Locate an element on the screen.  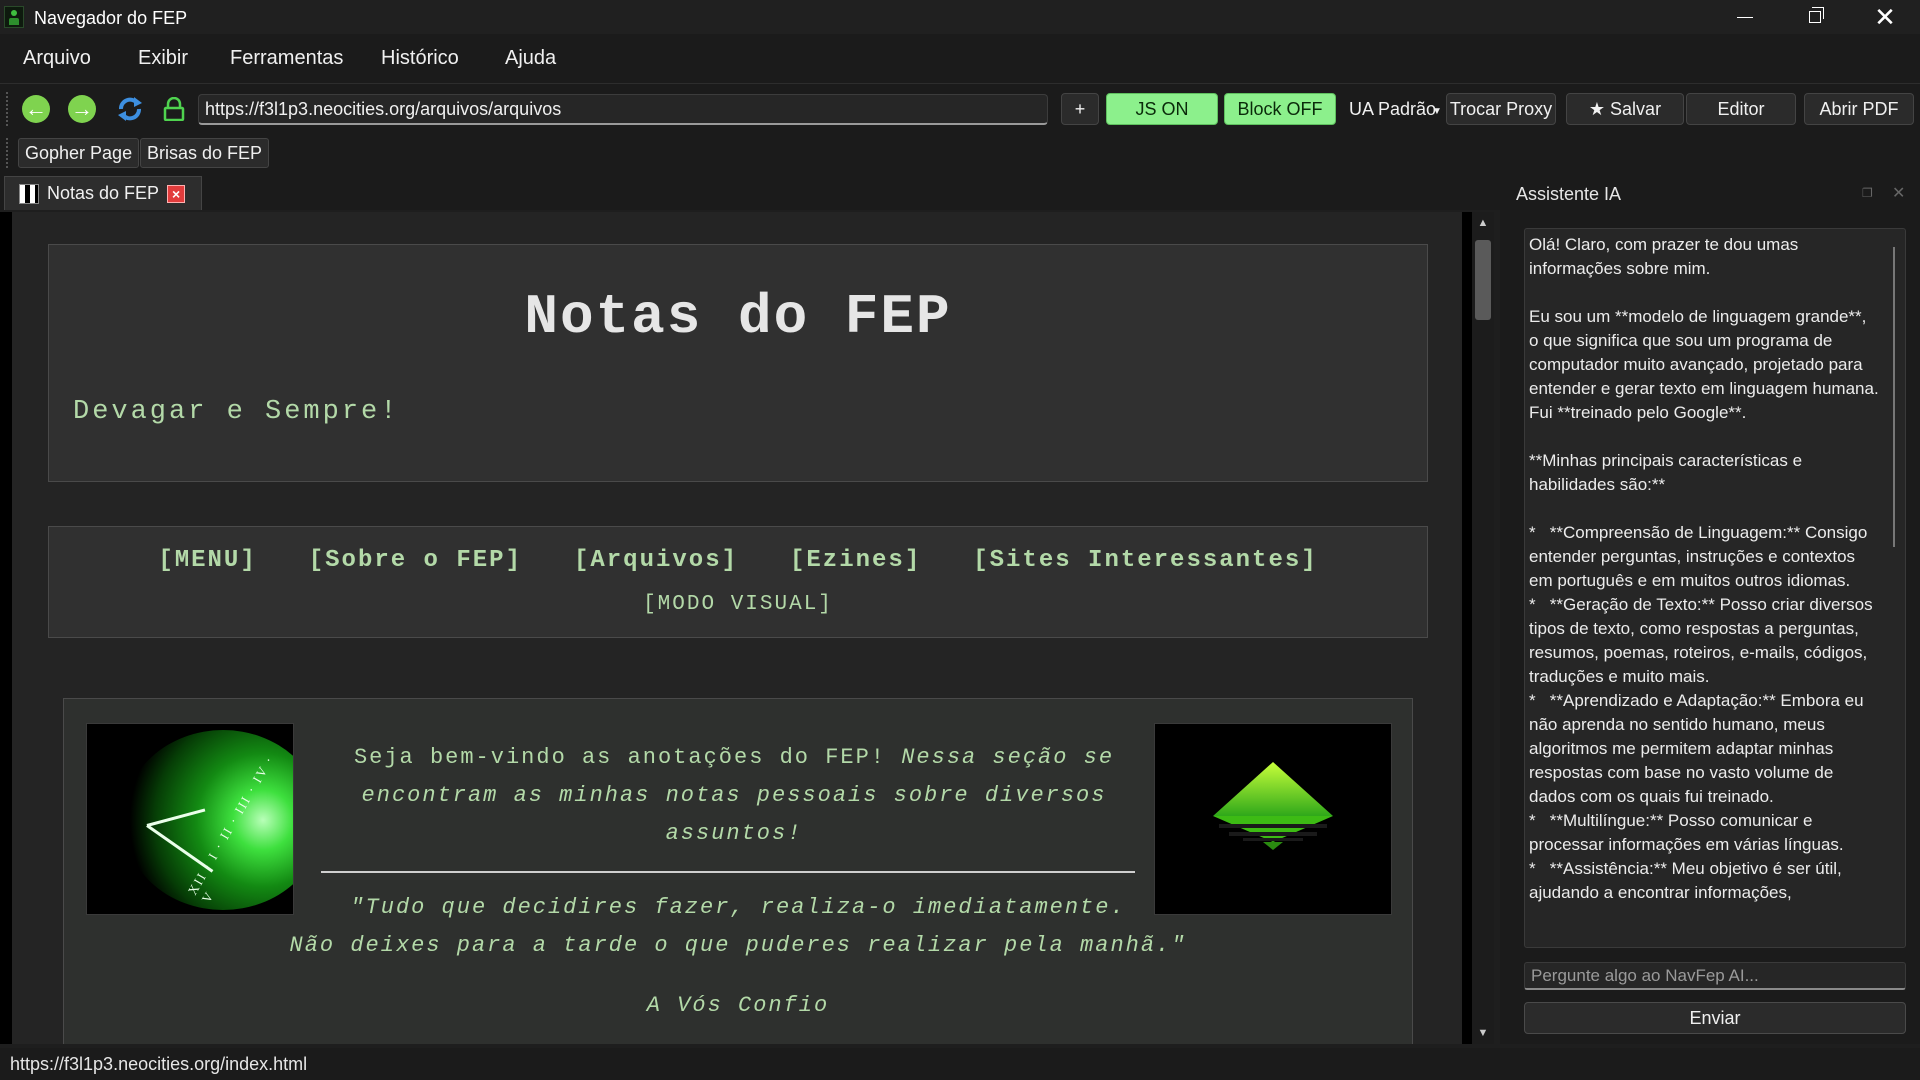
tab-title: Notas do FEP is located at coordinates (103, 193).